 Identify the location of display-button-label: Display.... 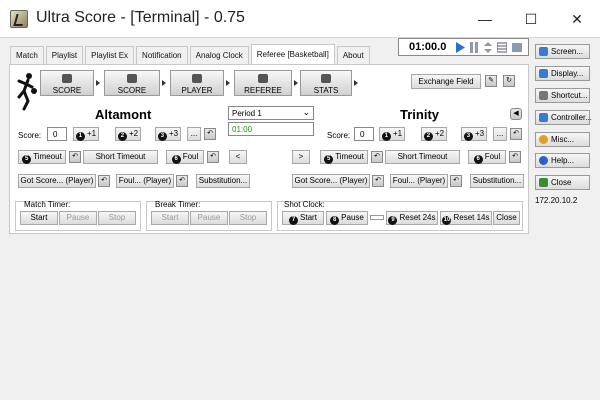
(567, 73).